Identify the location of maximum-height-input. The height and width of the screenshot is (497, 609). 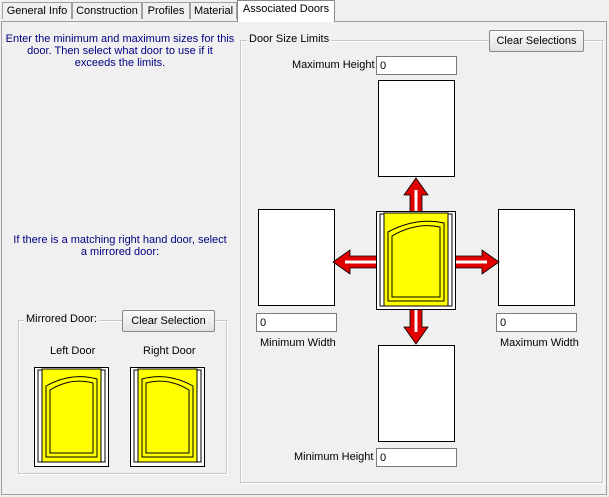
(416, 65).